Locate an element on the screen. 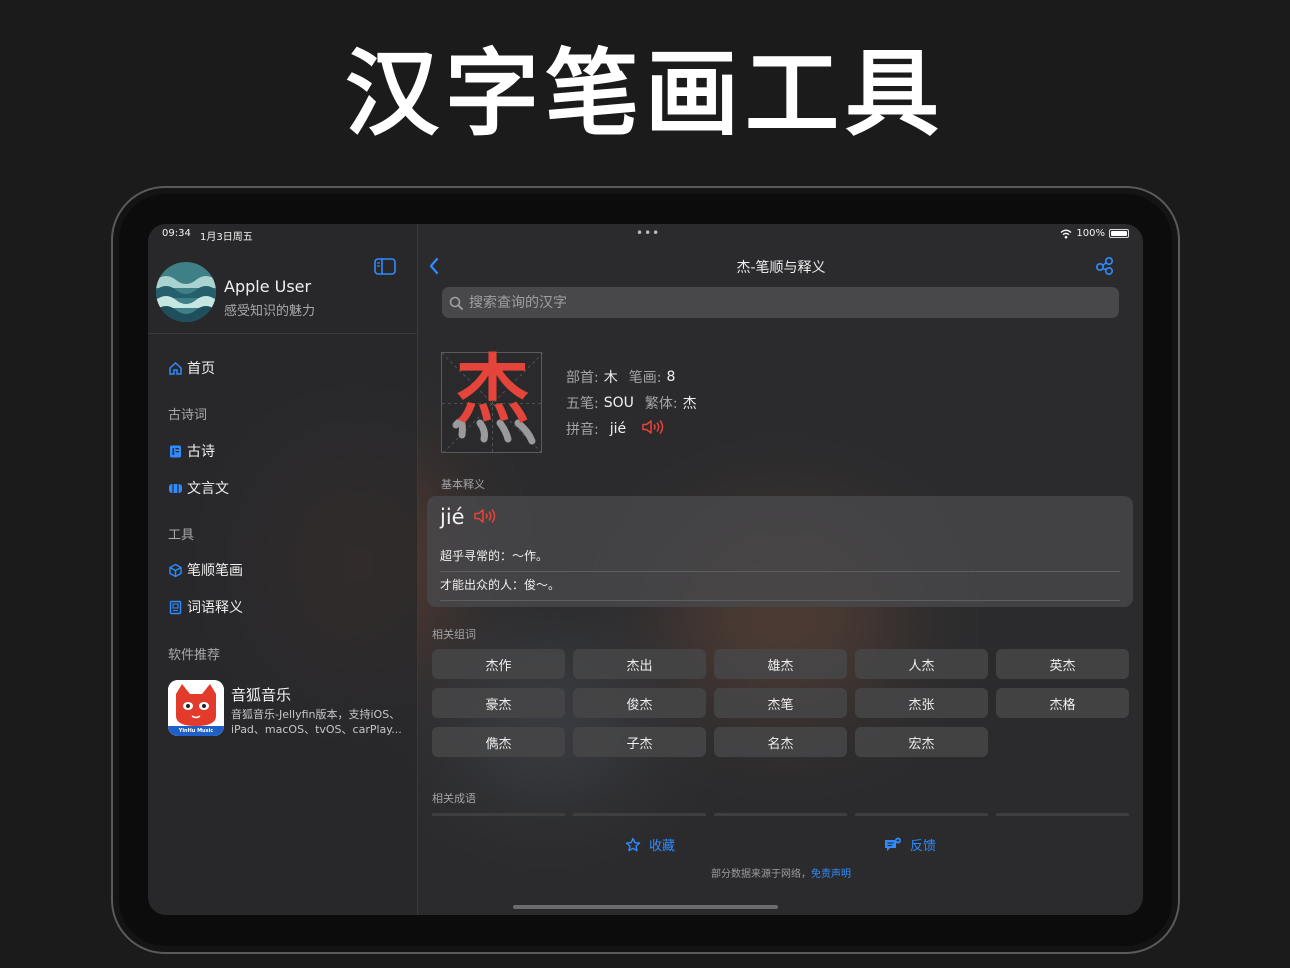  word-chip: 杰出 is located at coordinates (639, 664).